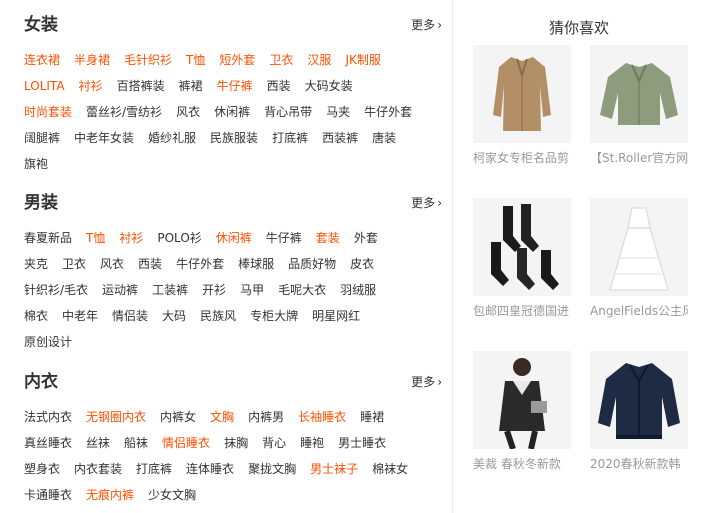 This screenshot has width=705, height=513. Describe the element at coordinates (312, 264) in the screenshot. I see `category-tag-link: 品质好物` at that location.